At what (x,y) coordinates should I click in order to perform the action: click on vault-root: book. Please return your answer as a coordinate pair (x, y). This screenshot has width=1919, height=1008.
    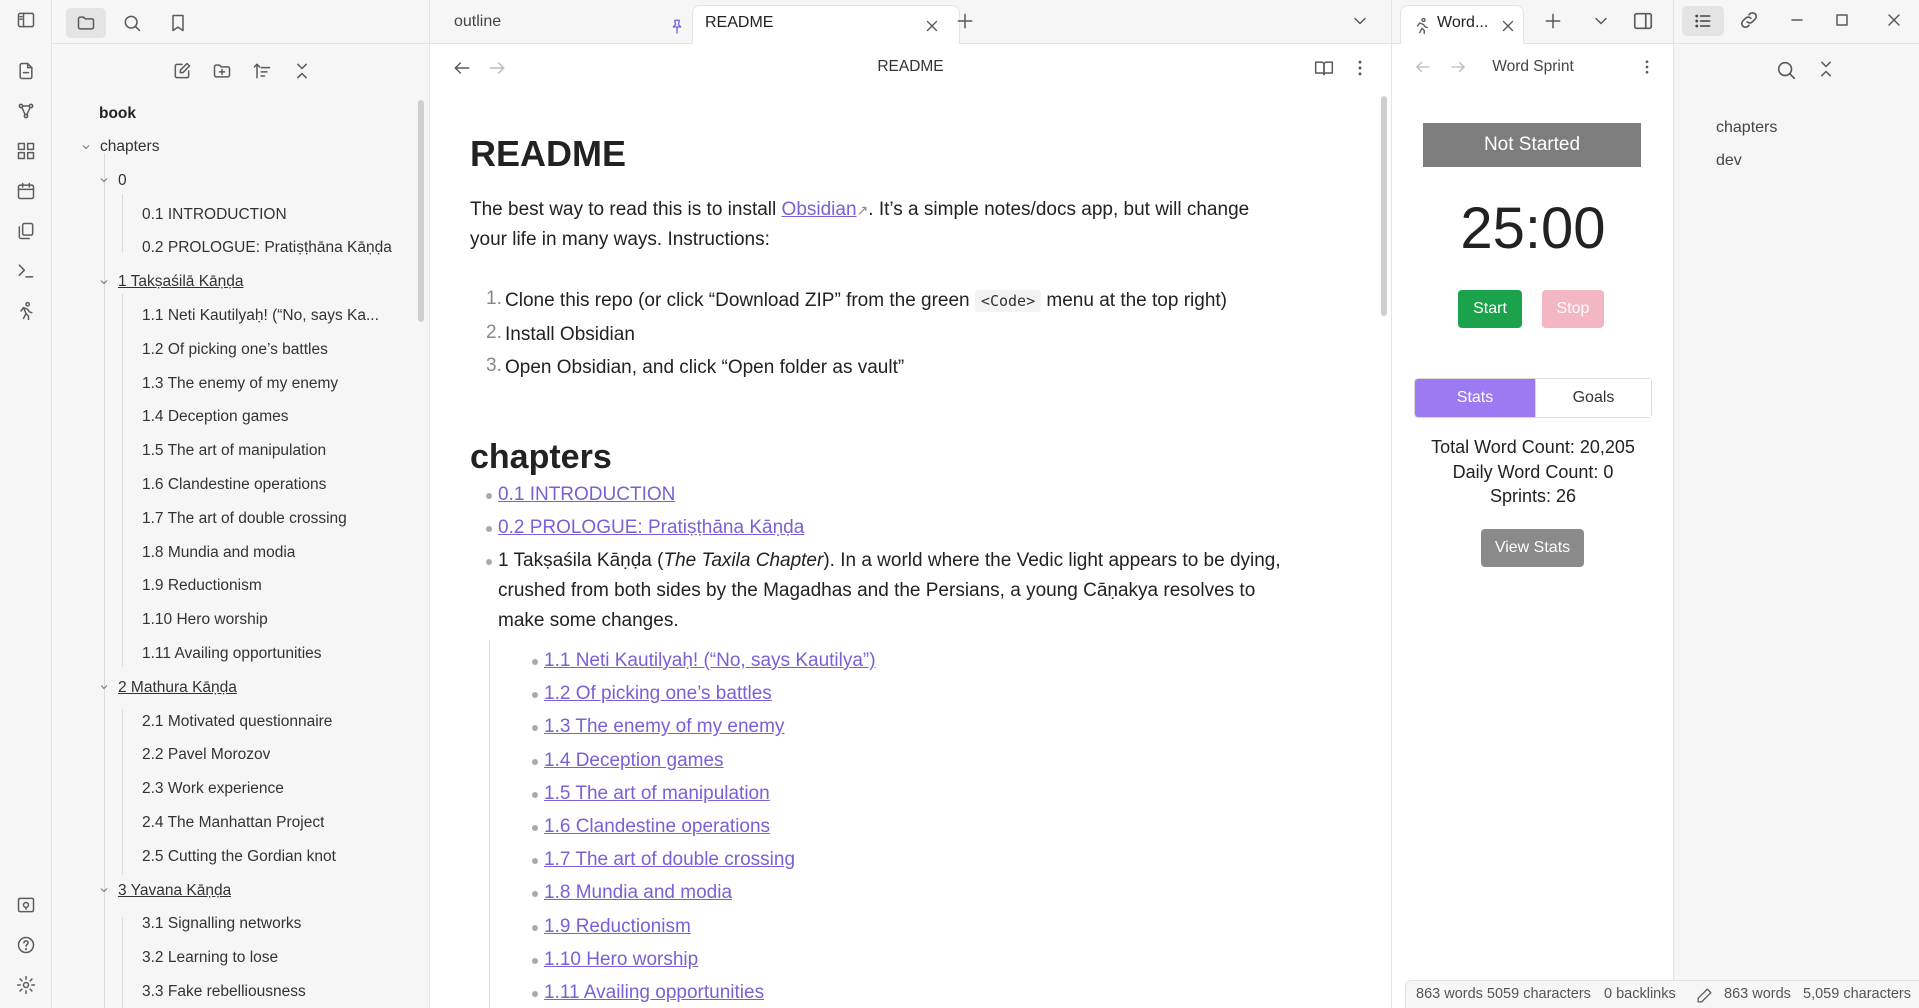
    Looking at the image, I should click on (117, 113).